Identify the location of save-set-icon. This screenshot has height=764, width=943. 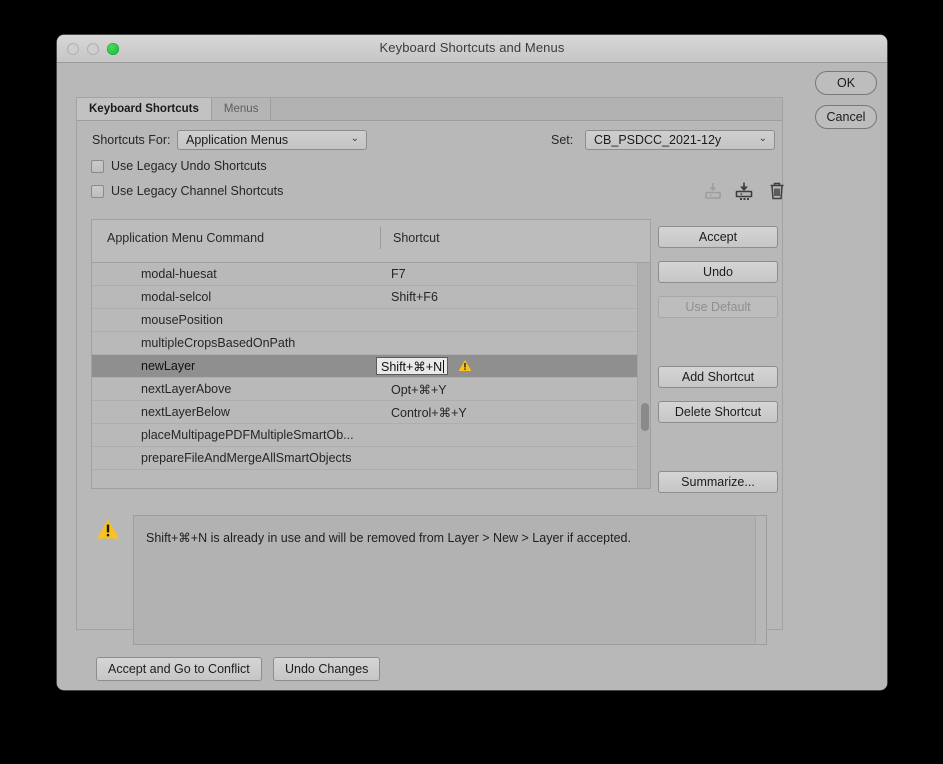
(713, 191).